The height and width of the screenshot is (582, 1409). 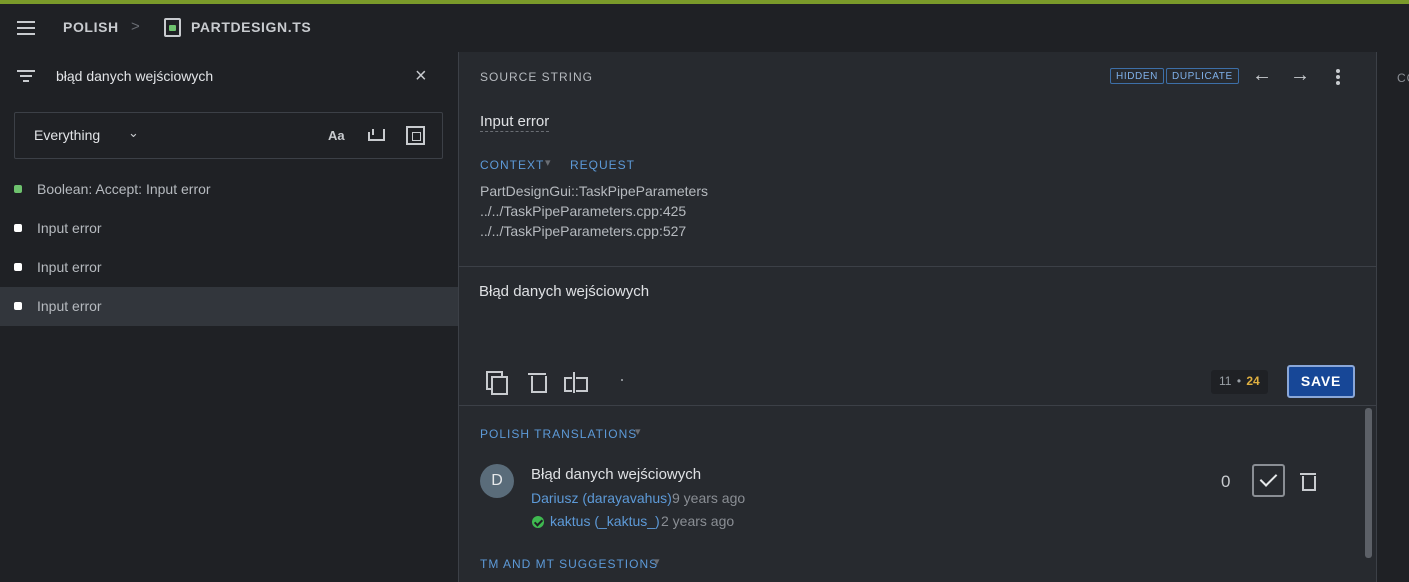 What do you see at coordinates (376, 135) in the screenshot?
I see `match-whitespace-icon` at bounding box center [376, 135].